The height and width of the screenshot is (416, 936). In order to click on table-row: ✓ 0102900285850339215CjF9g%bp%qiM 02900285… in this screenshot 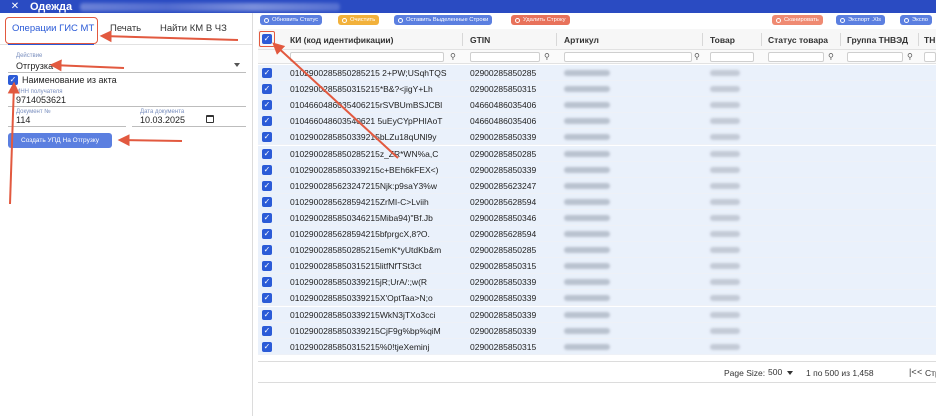, I will do `click(597, 330)`.